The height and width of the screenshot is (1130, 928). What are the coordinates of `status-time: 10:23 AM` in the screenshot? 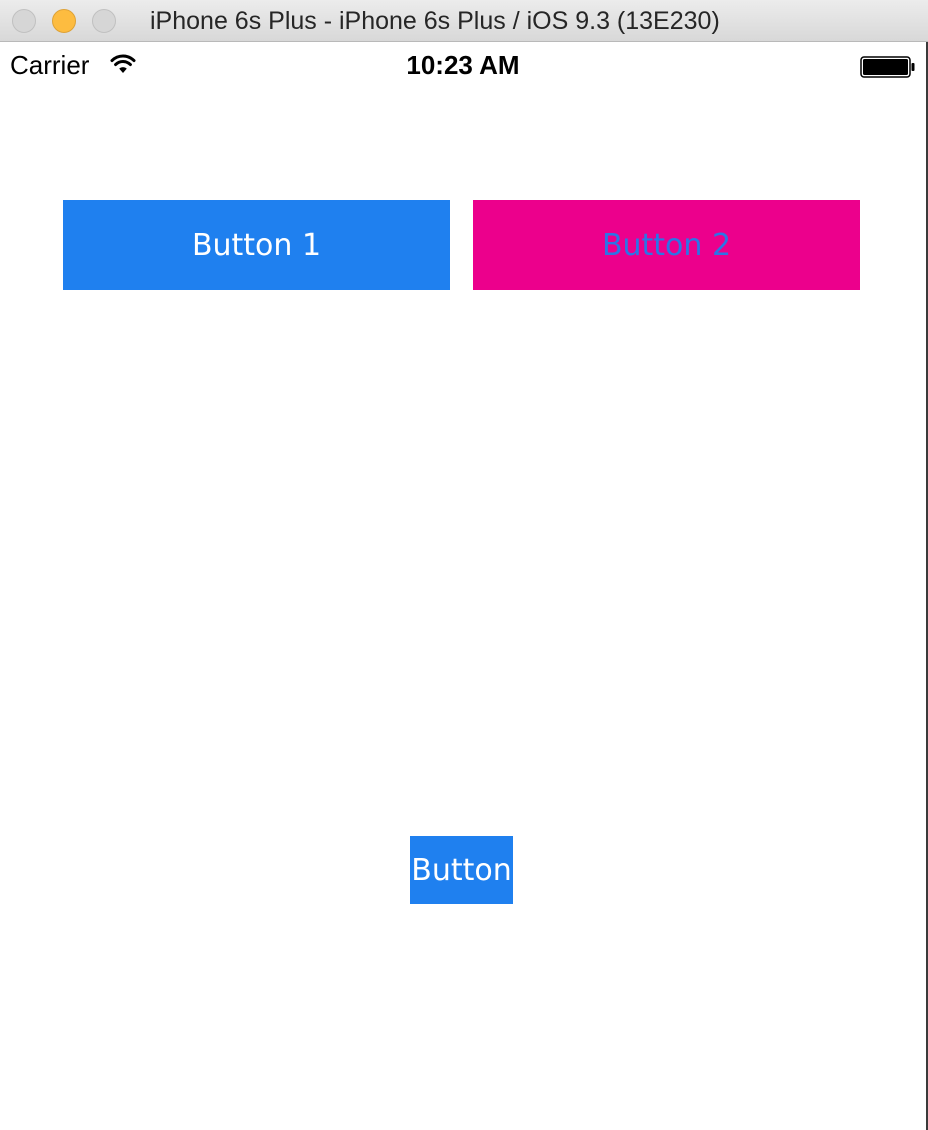 It's located at (463, 65).